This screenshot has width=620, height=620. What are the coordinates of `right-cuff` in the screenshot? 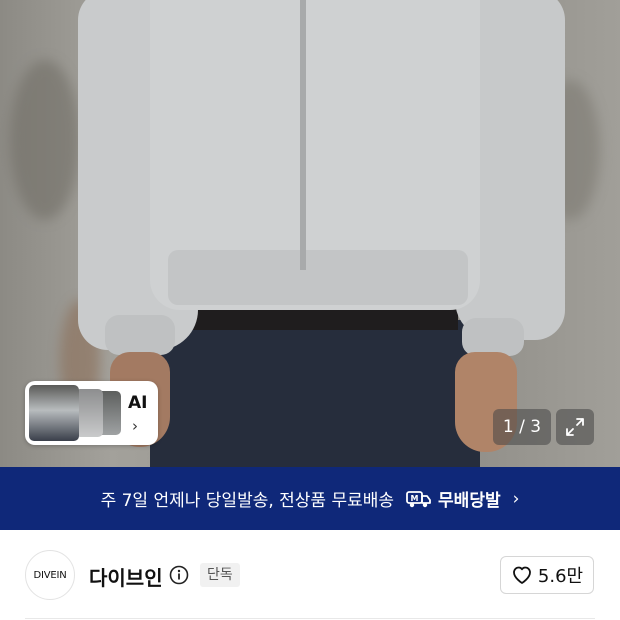 It's located at (493, 337).